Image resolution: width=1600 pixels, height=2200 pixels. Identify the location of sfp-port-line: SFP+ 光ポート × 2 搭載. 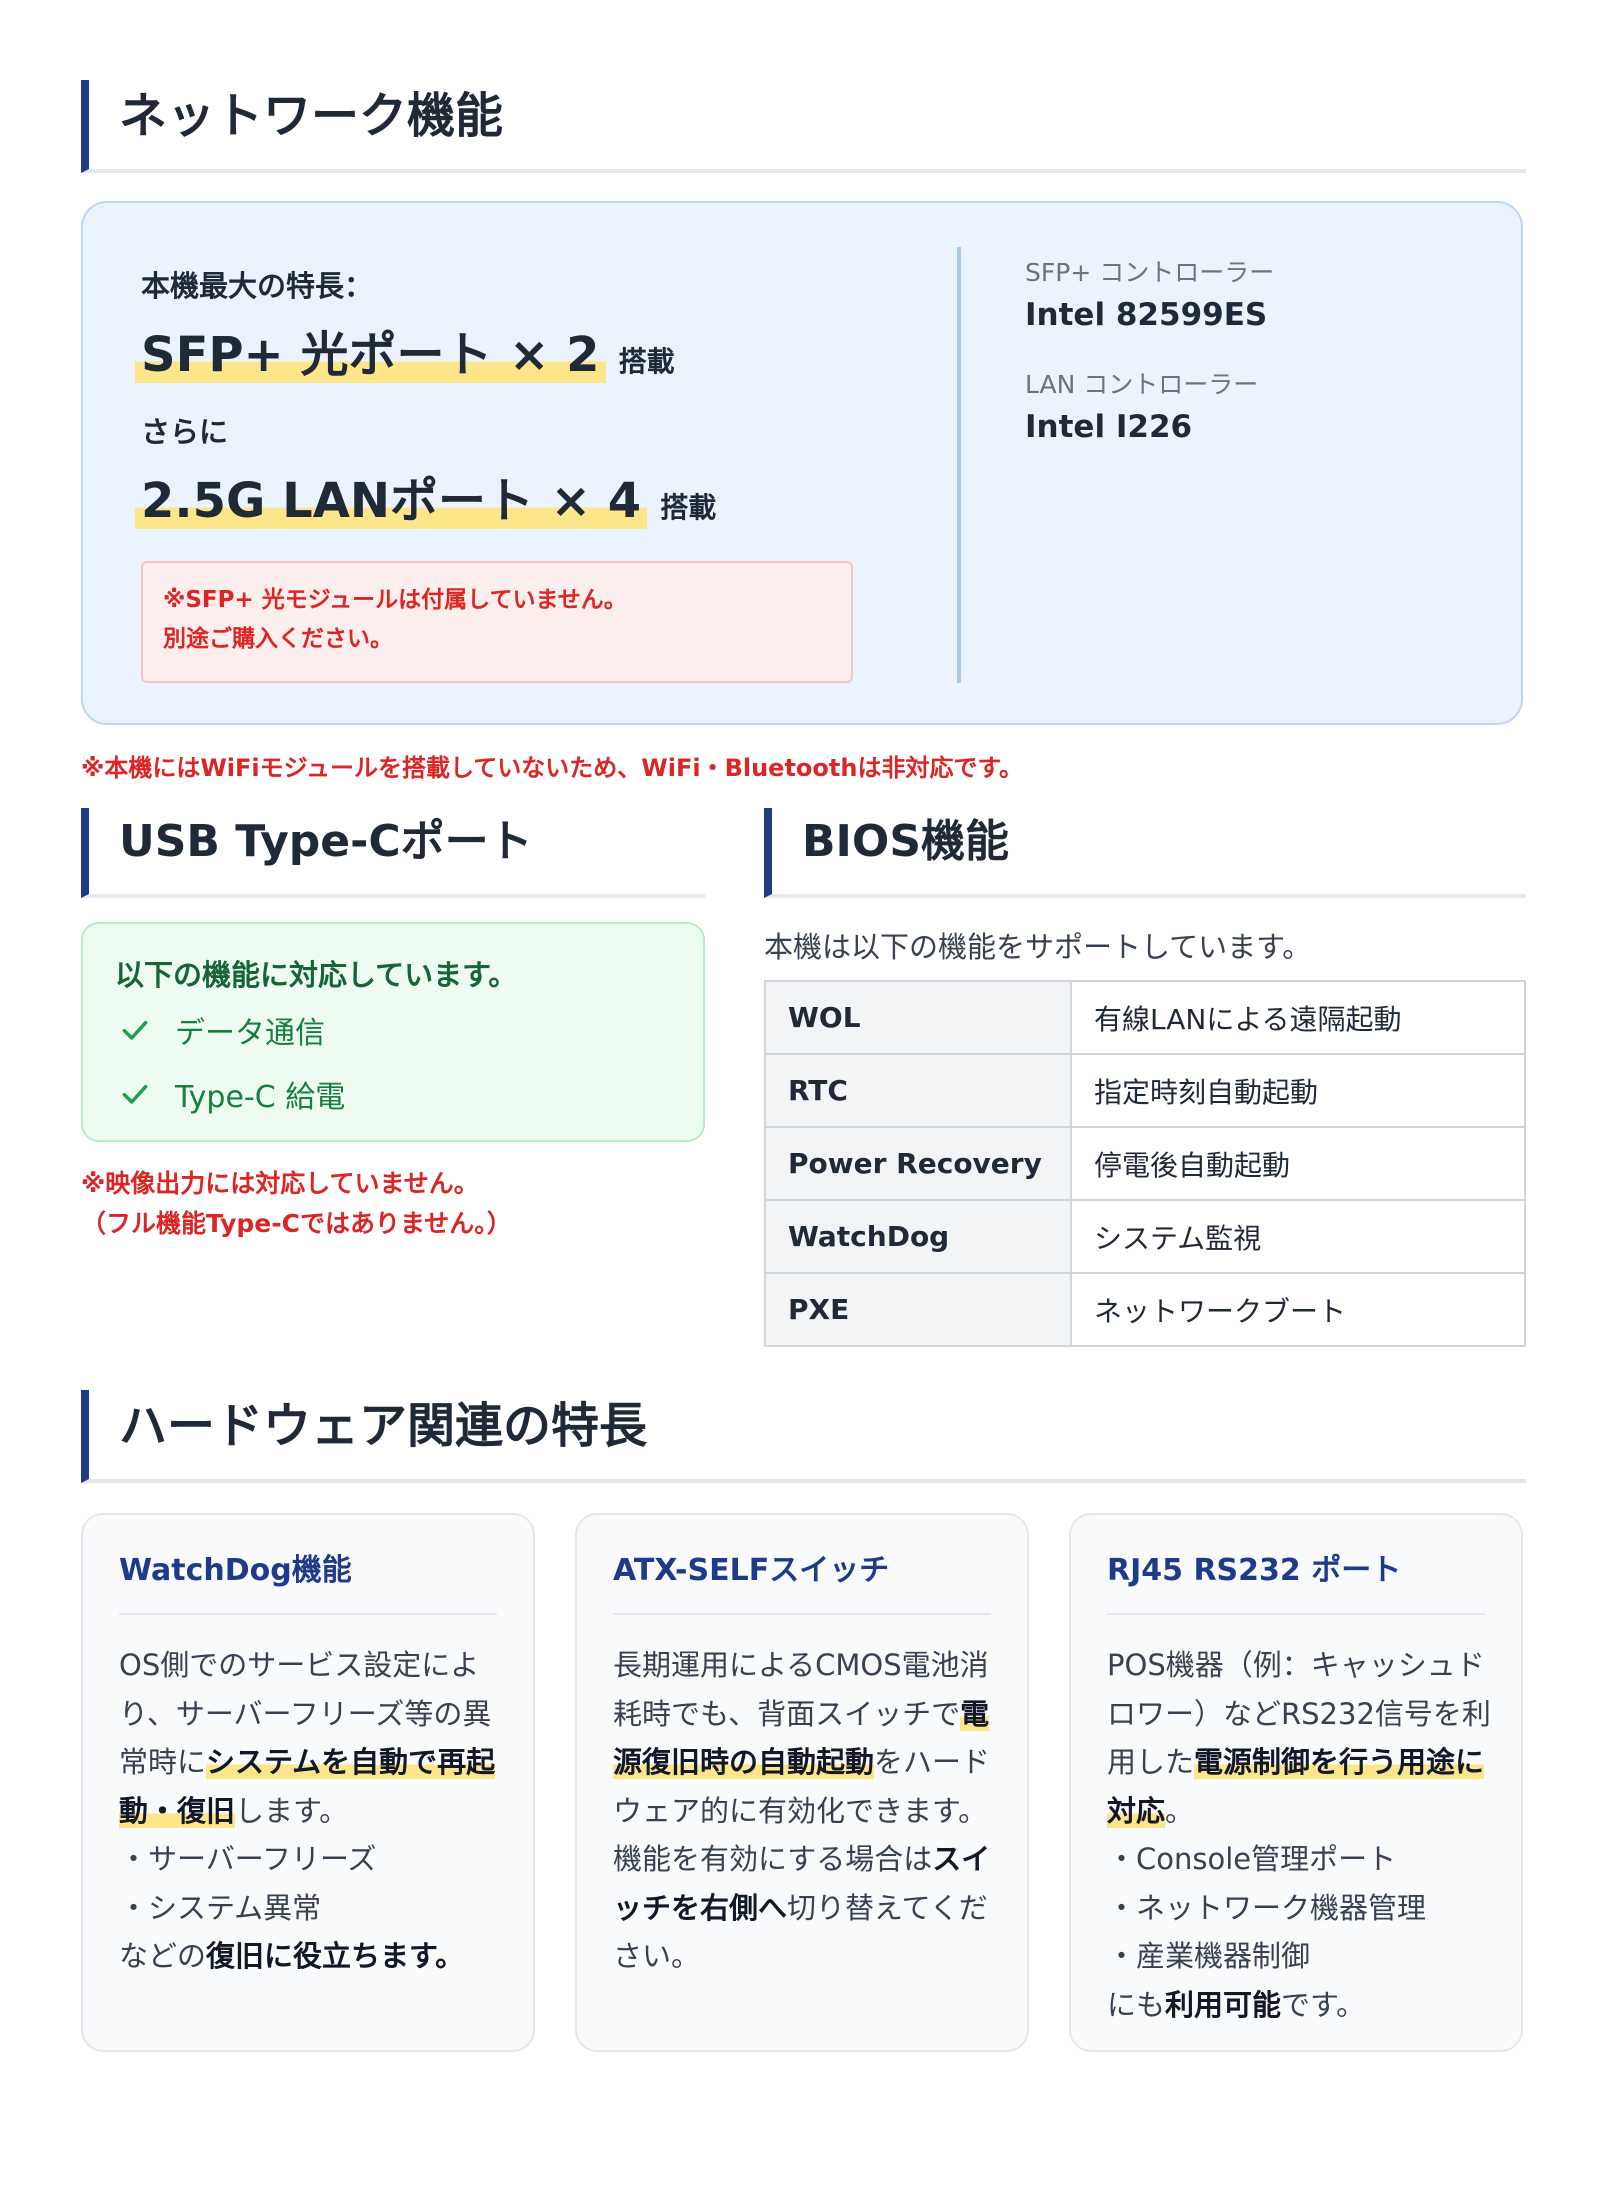
(405, 350).